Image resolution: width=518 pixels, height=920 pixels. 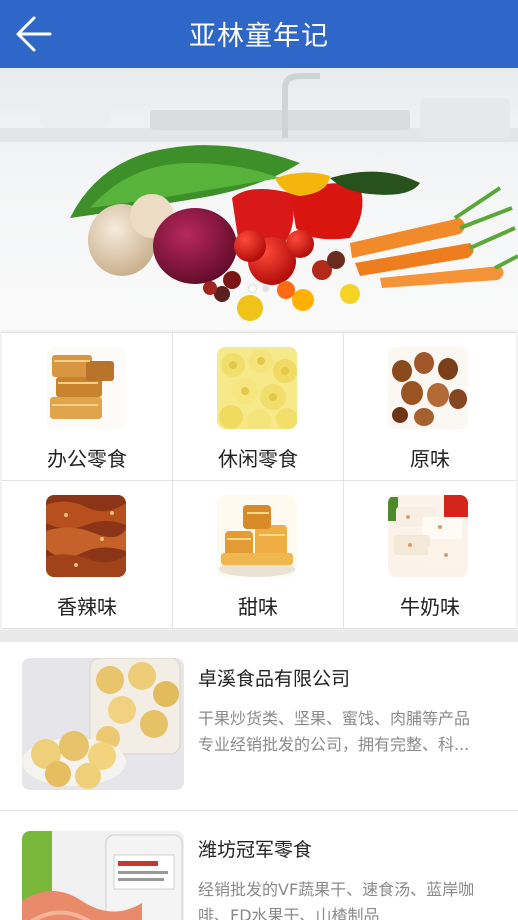 What do you see at coordinates (274, 679) in the screenshot?
I see `store-name: 卓溪食品有限公司` at bounding box center [274, 679].